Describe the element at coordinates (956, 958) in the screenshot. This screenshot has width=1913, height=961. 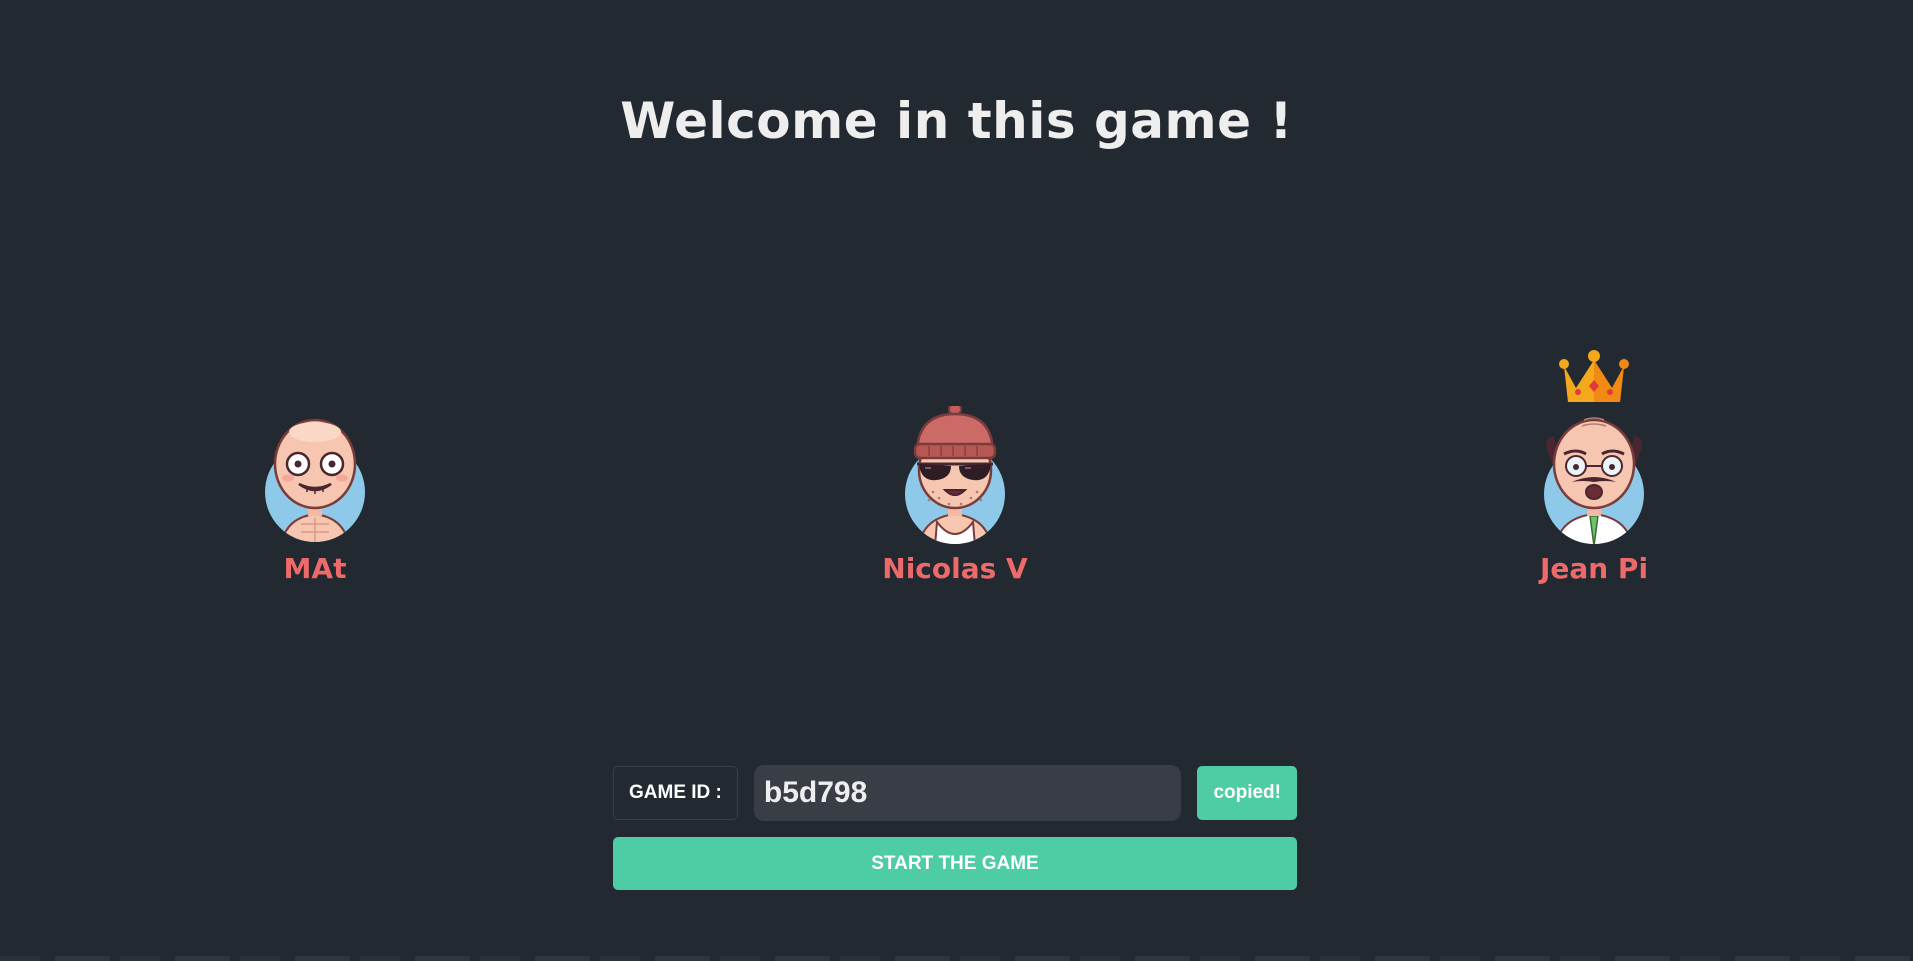
I see `bottom-divider` at that location.